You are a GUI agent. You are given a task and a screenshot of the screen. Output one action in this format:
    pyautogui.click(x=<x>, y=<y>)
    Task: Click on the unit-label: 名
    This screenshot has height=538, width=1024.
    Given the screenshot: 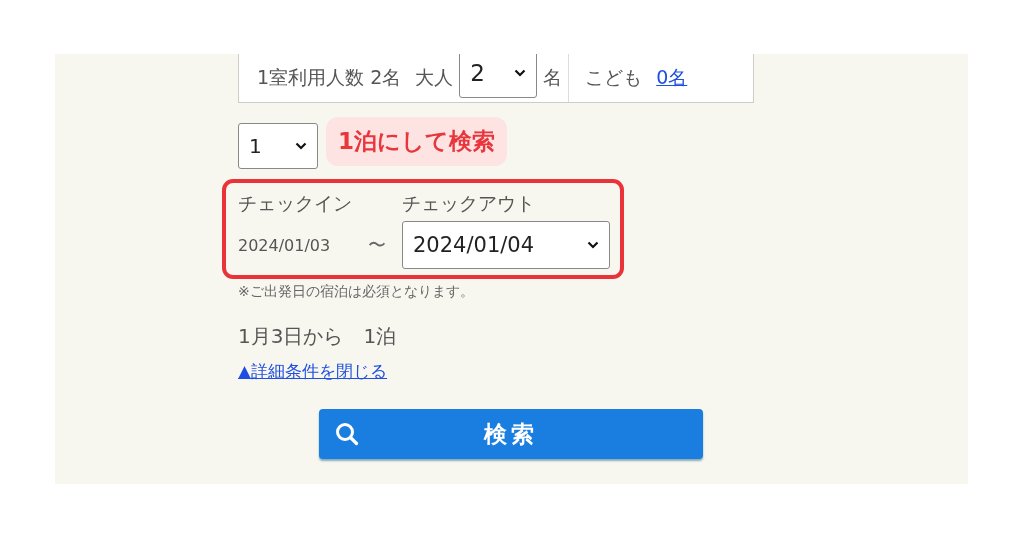 What is the action you would take?
    pyautogui.click(x=553, y=77)
    